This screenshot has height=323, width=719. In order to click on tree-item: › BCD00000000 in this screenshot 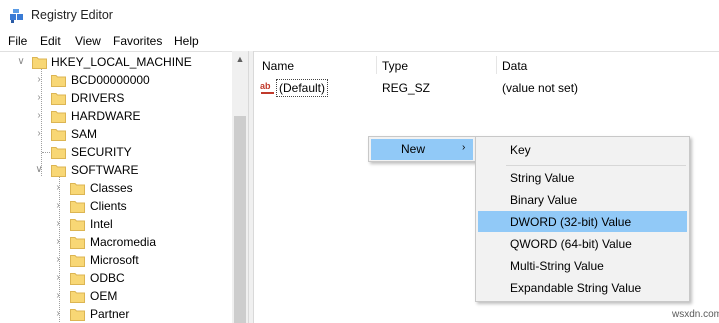, I will do `click(116, 80)`.